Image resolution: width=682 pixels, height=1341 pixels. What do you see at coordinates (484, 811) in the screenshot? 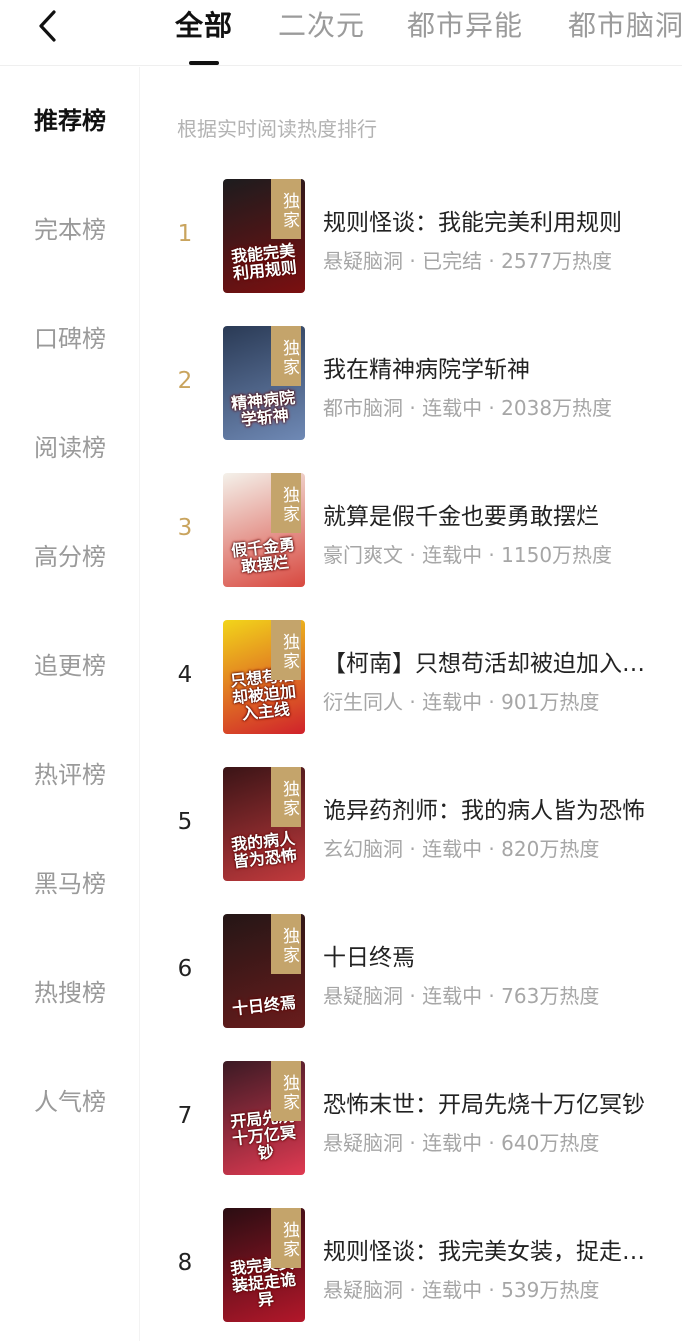
I see `book-title: 诡异药剂师：我的病人皆为恐怖` at bounding box center [484, 811].